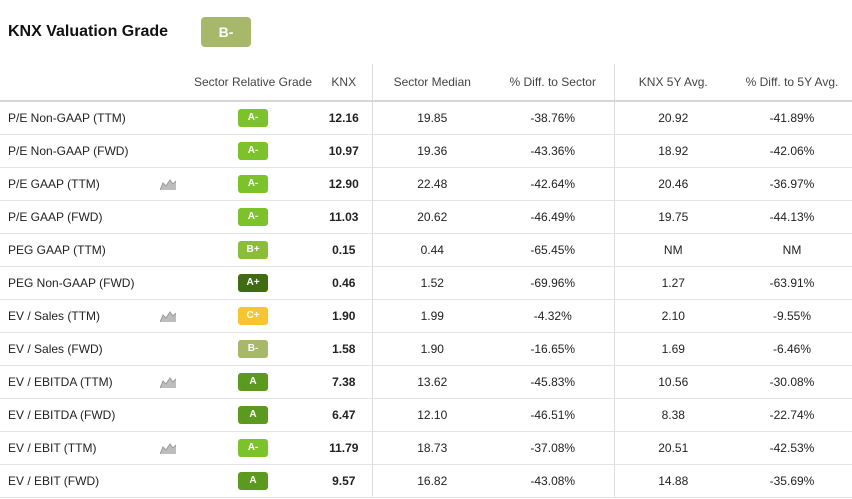 The image size is (852, 499). Describe the element at coordinates (344, 83) in the screenshot. I see `column-header-knx: KNX` at that location.